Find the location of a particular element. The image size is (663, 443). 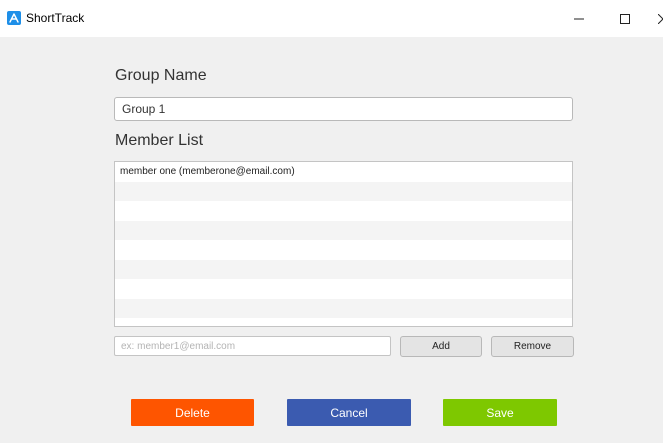

member-email-input is located at coordinates (252, 346).